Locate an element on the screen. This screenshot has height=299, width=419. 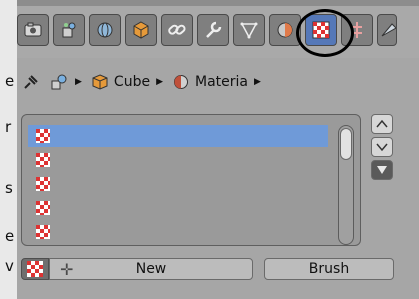
tab-object is located at coordinates (177, 30).